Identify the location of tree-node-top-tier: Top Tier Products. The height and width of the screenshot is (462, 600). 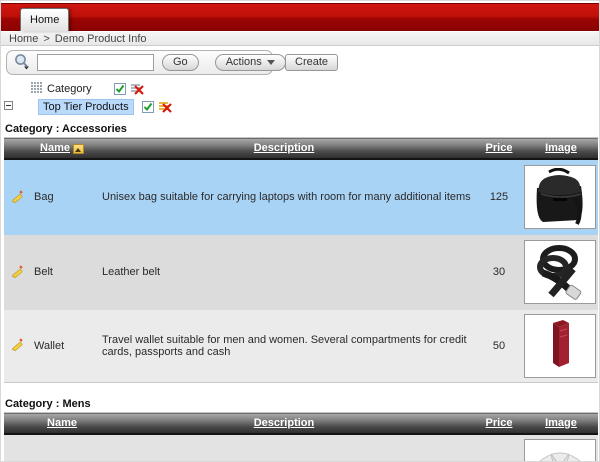
(300, 107).